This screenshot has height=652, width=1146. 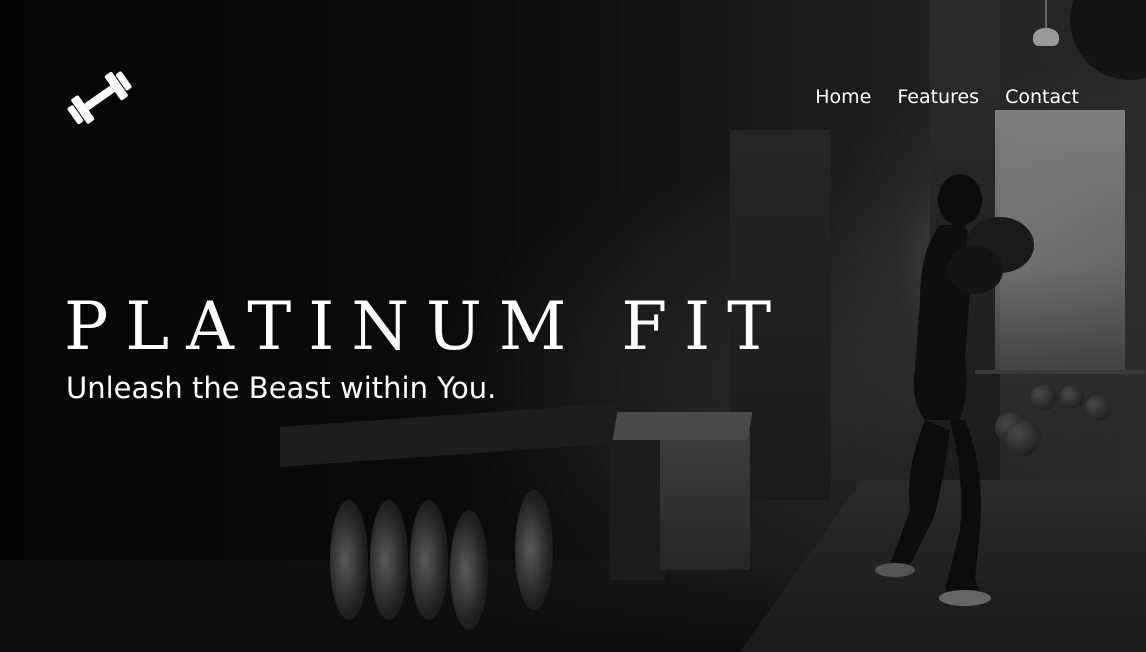 What do you see at coordinates (843, 97) in the screenshot?
I see `nav-home-link: Home` at bounding box center [843, 97].